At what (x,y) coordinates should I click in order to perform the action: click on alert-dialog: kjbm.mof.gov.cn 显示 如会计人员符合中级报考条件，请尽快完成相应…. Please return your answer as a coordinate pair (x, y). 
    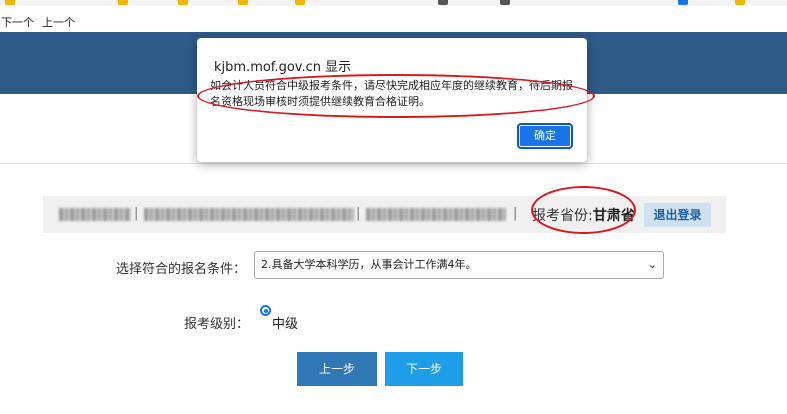
    Looking at the image, I should click on (392, 100).